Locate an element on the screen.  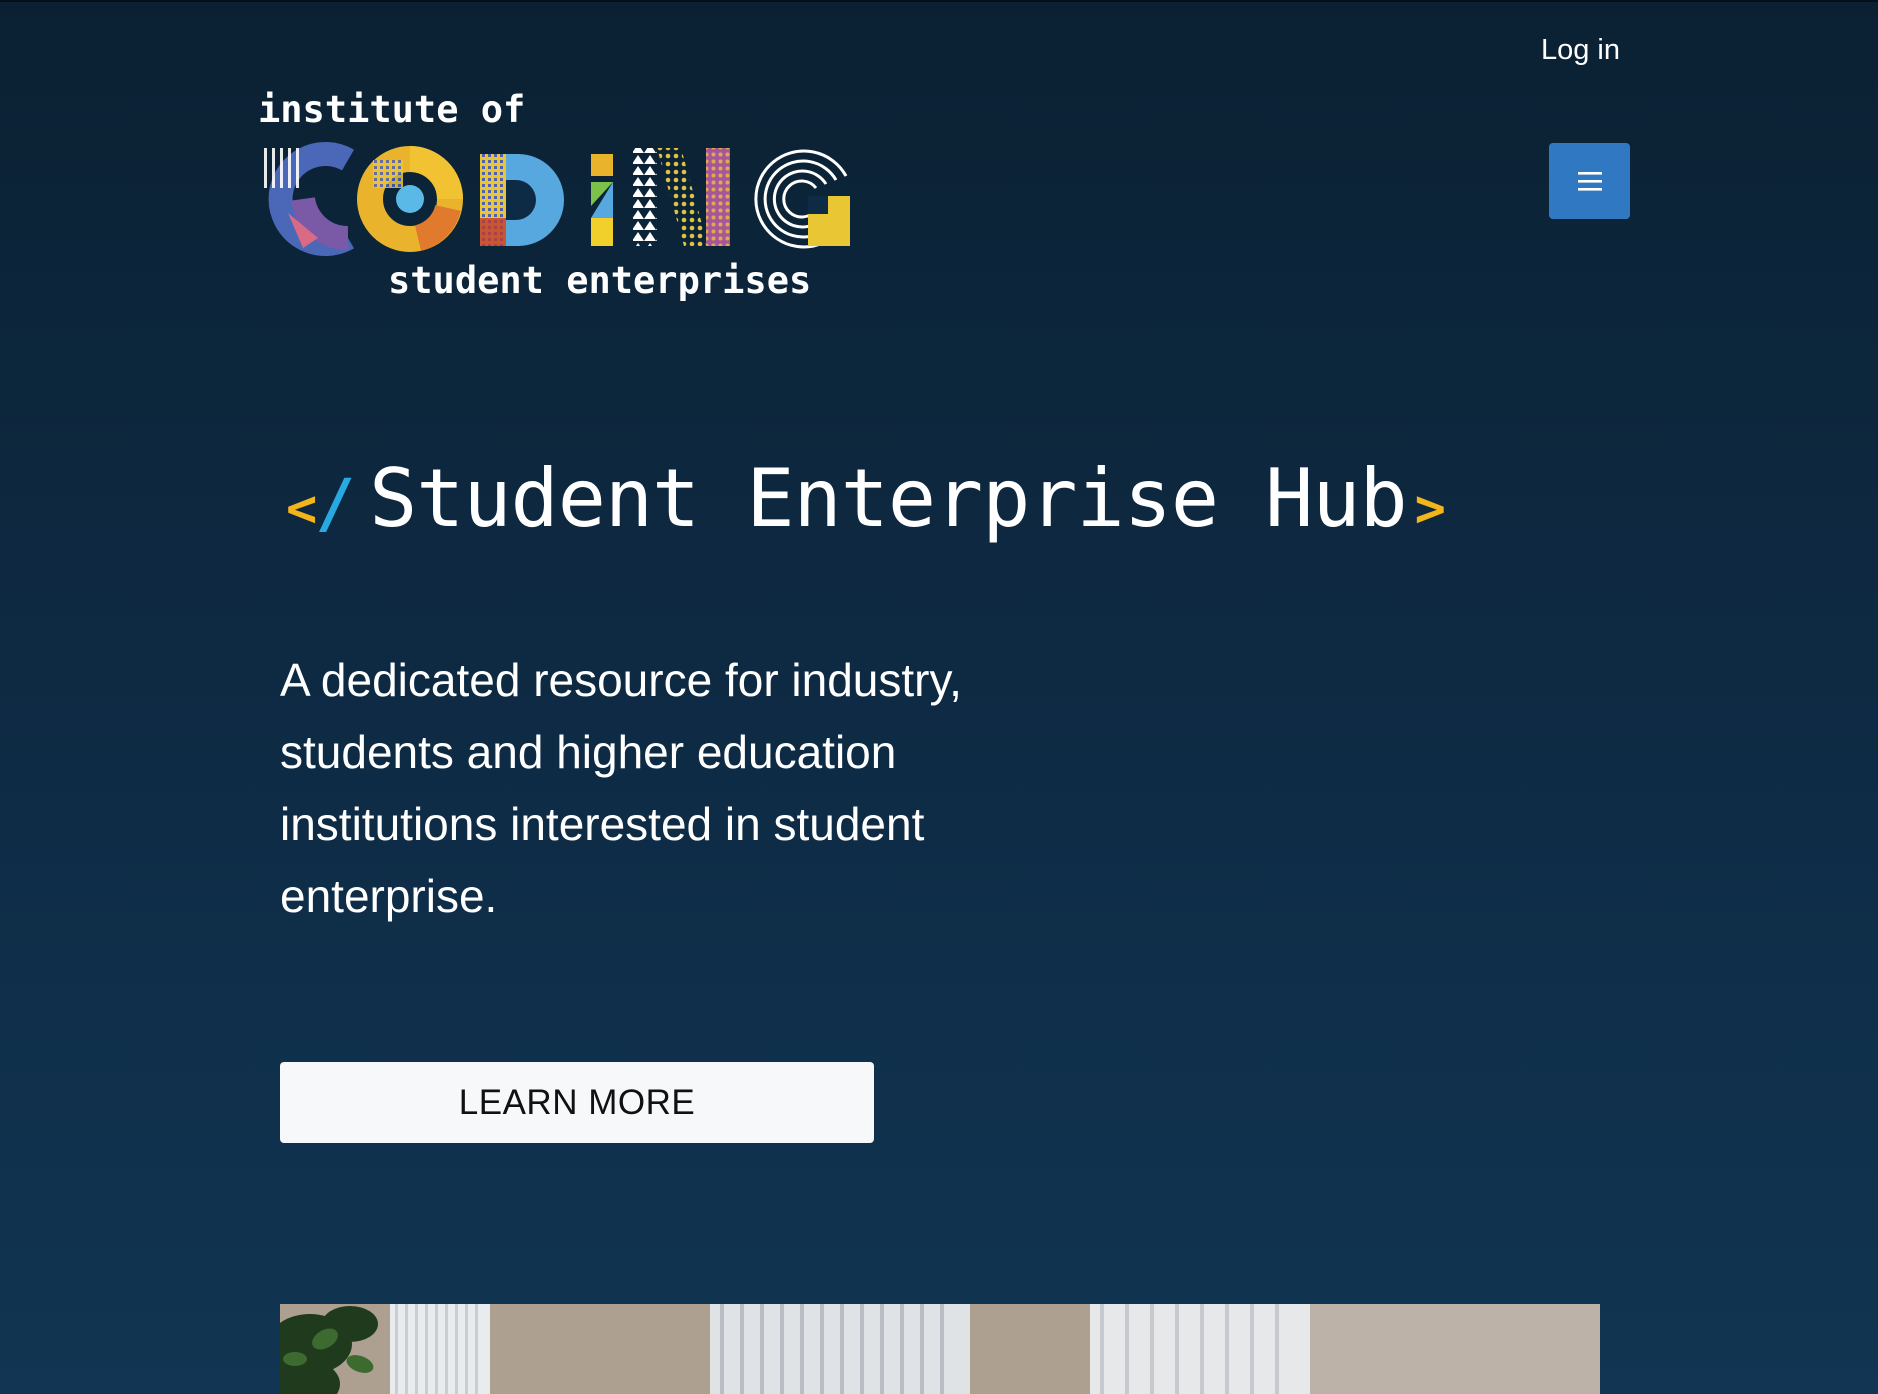
logo-line1: institute of is located at coordinates (391, 109).